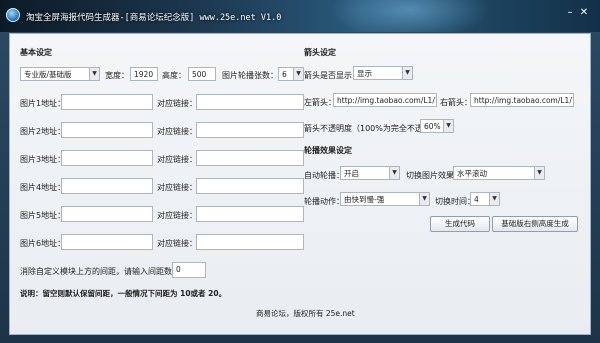 The width and height of the screenshot is (600, 343). I want to click on height-input: 500, so click(202, 74).